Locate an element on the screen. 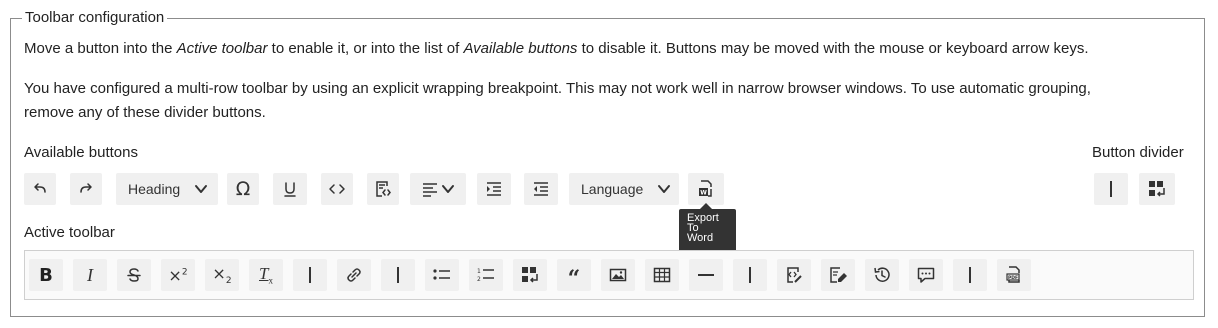 This screenshot has height=328, width=1218. numbered-list-icon: 12 is located at coordinates (485, 275).